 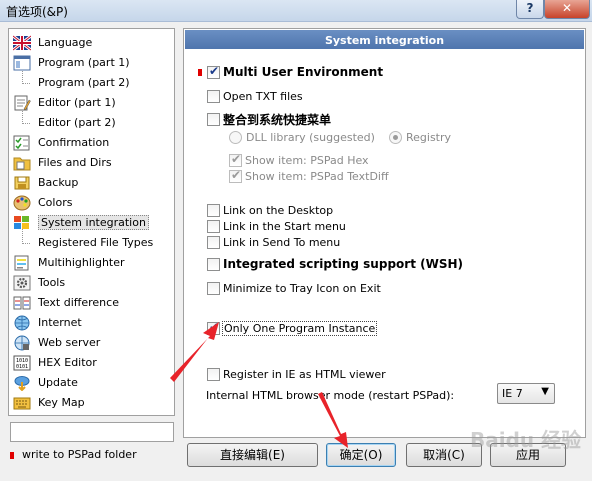 I want to click on sidebar-item-system-integration: System integration, so click(x=91, y=223).